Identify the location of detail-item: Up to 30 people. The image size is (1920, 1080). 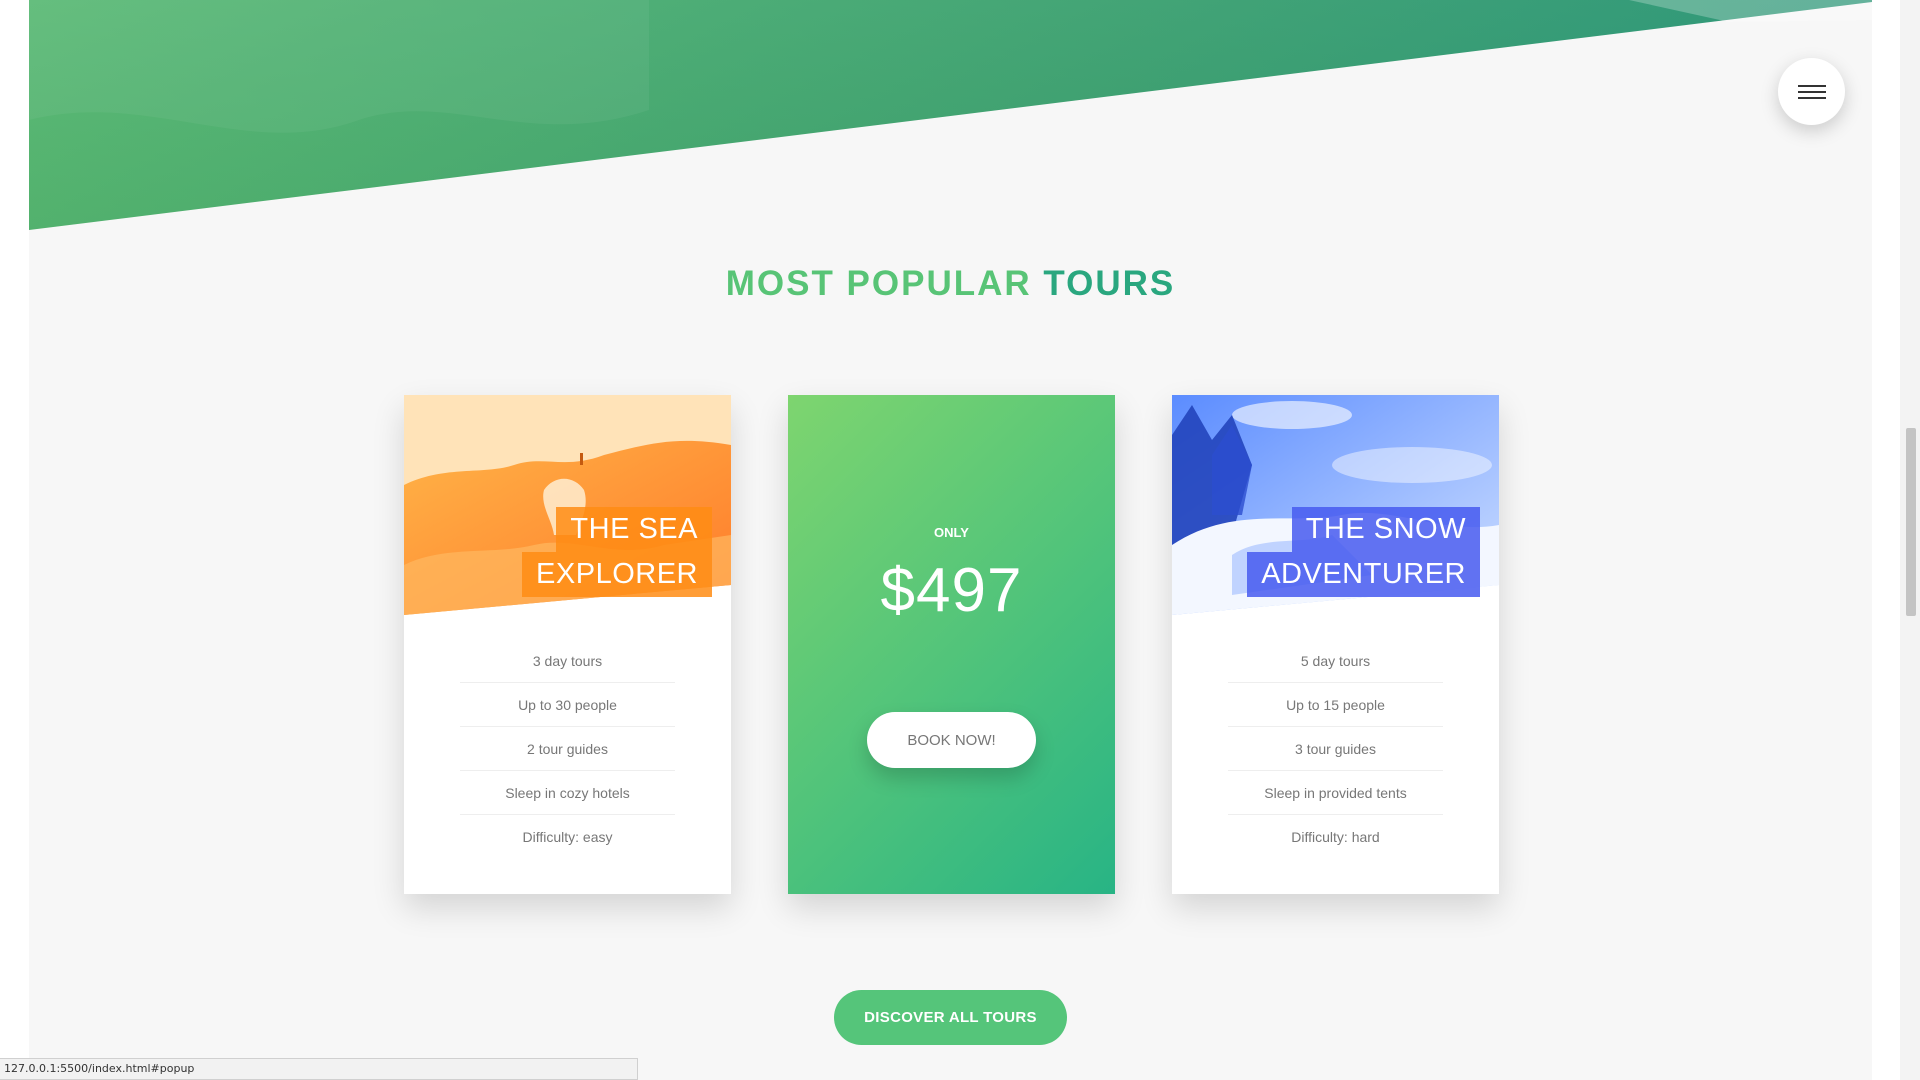
(567, 705).